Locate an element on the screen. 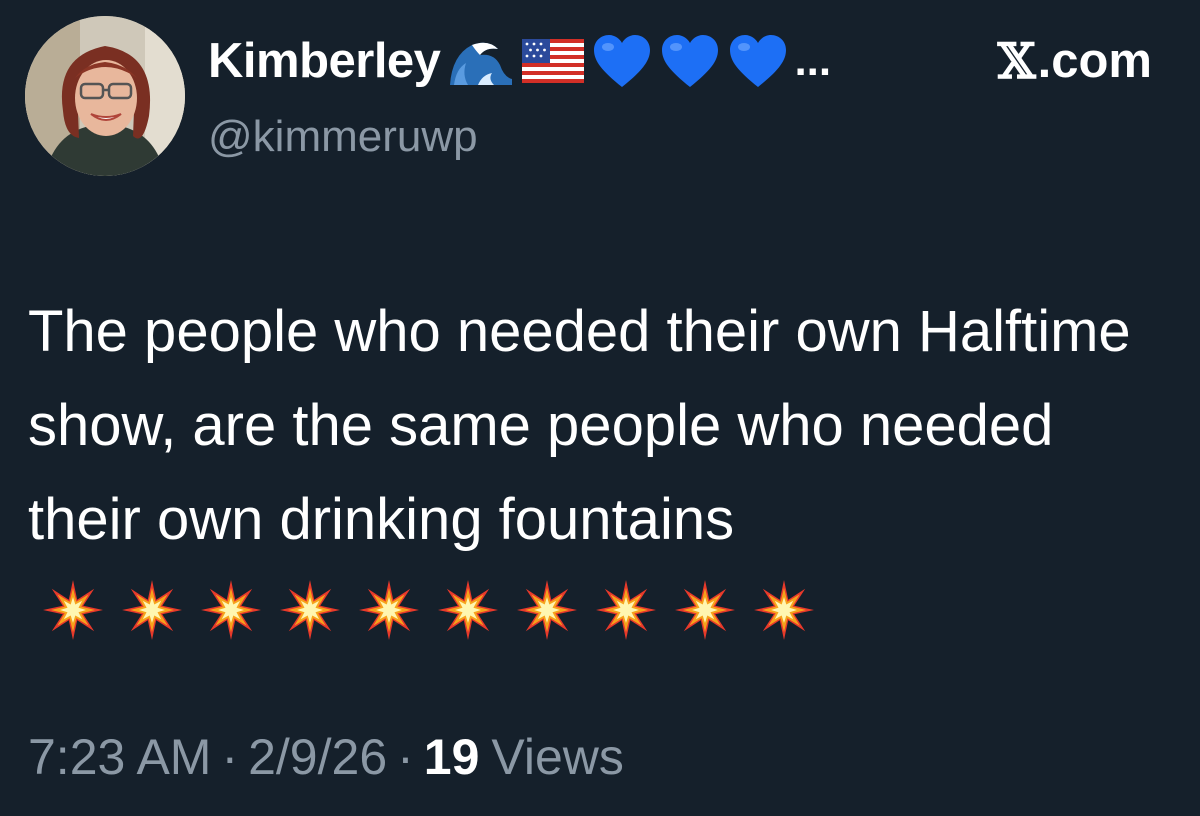  avatar-image is located at coordinates (105, 96).